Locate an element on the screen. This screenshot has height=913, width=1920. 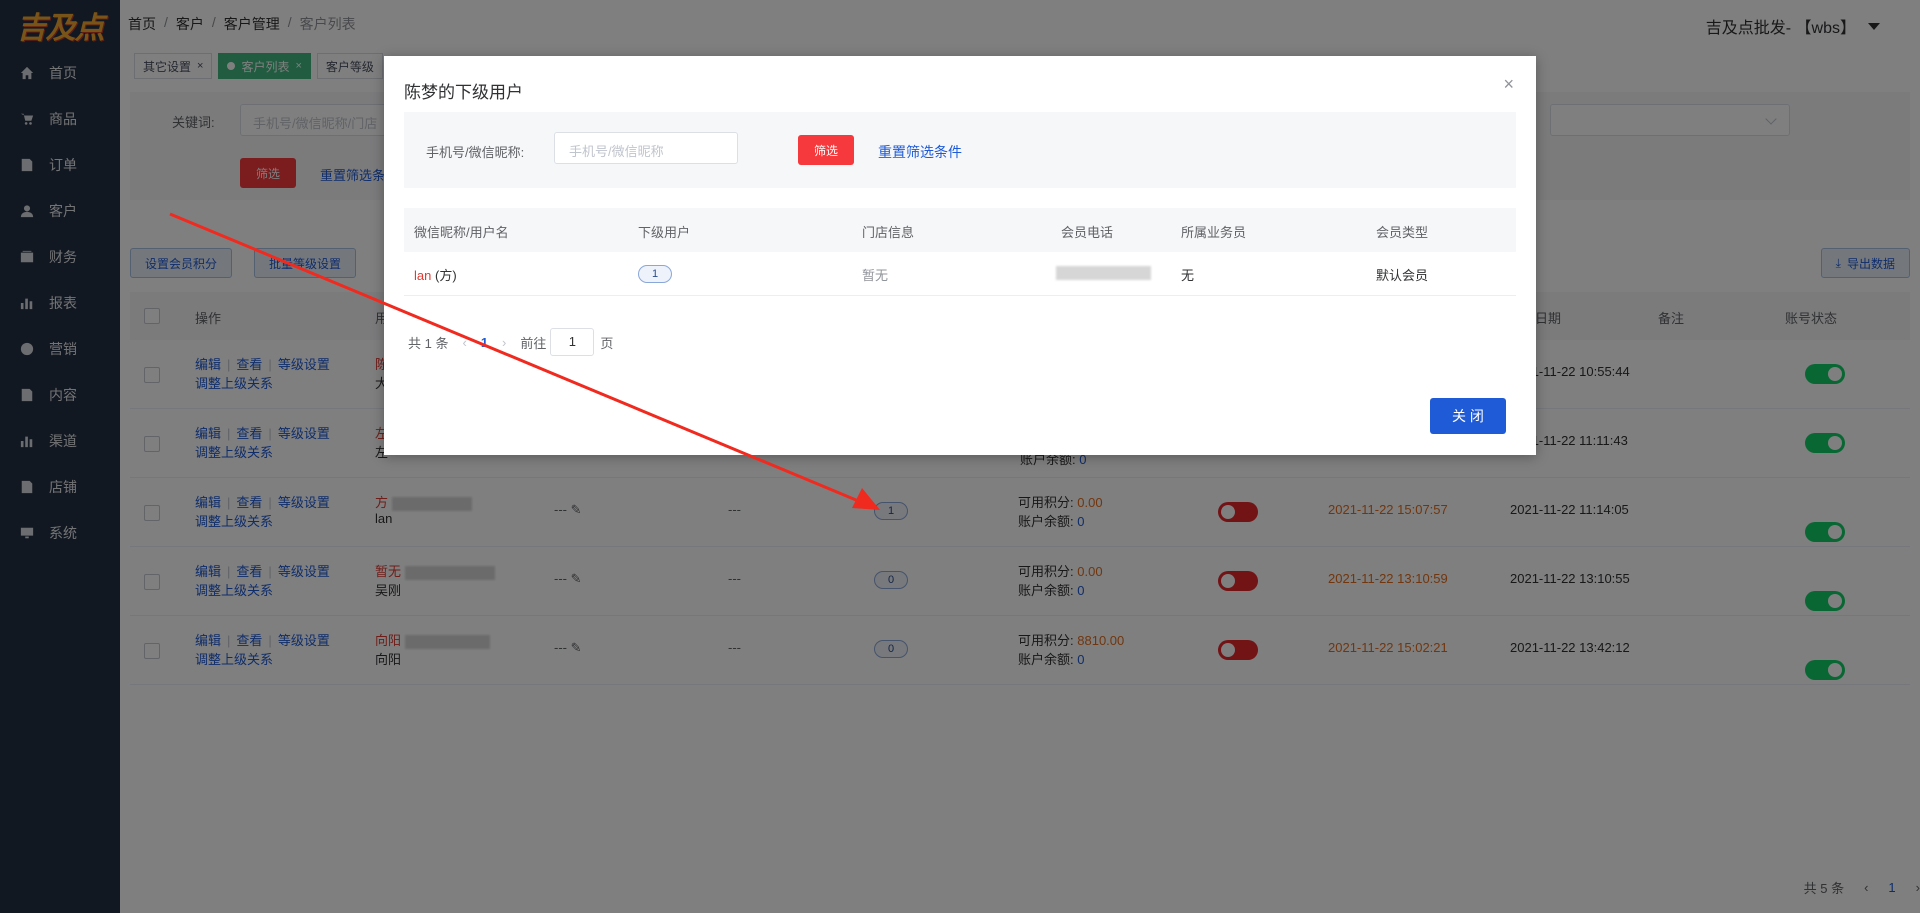
dialog-total: 共 1 条 is located at coordinates (428, 343).